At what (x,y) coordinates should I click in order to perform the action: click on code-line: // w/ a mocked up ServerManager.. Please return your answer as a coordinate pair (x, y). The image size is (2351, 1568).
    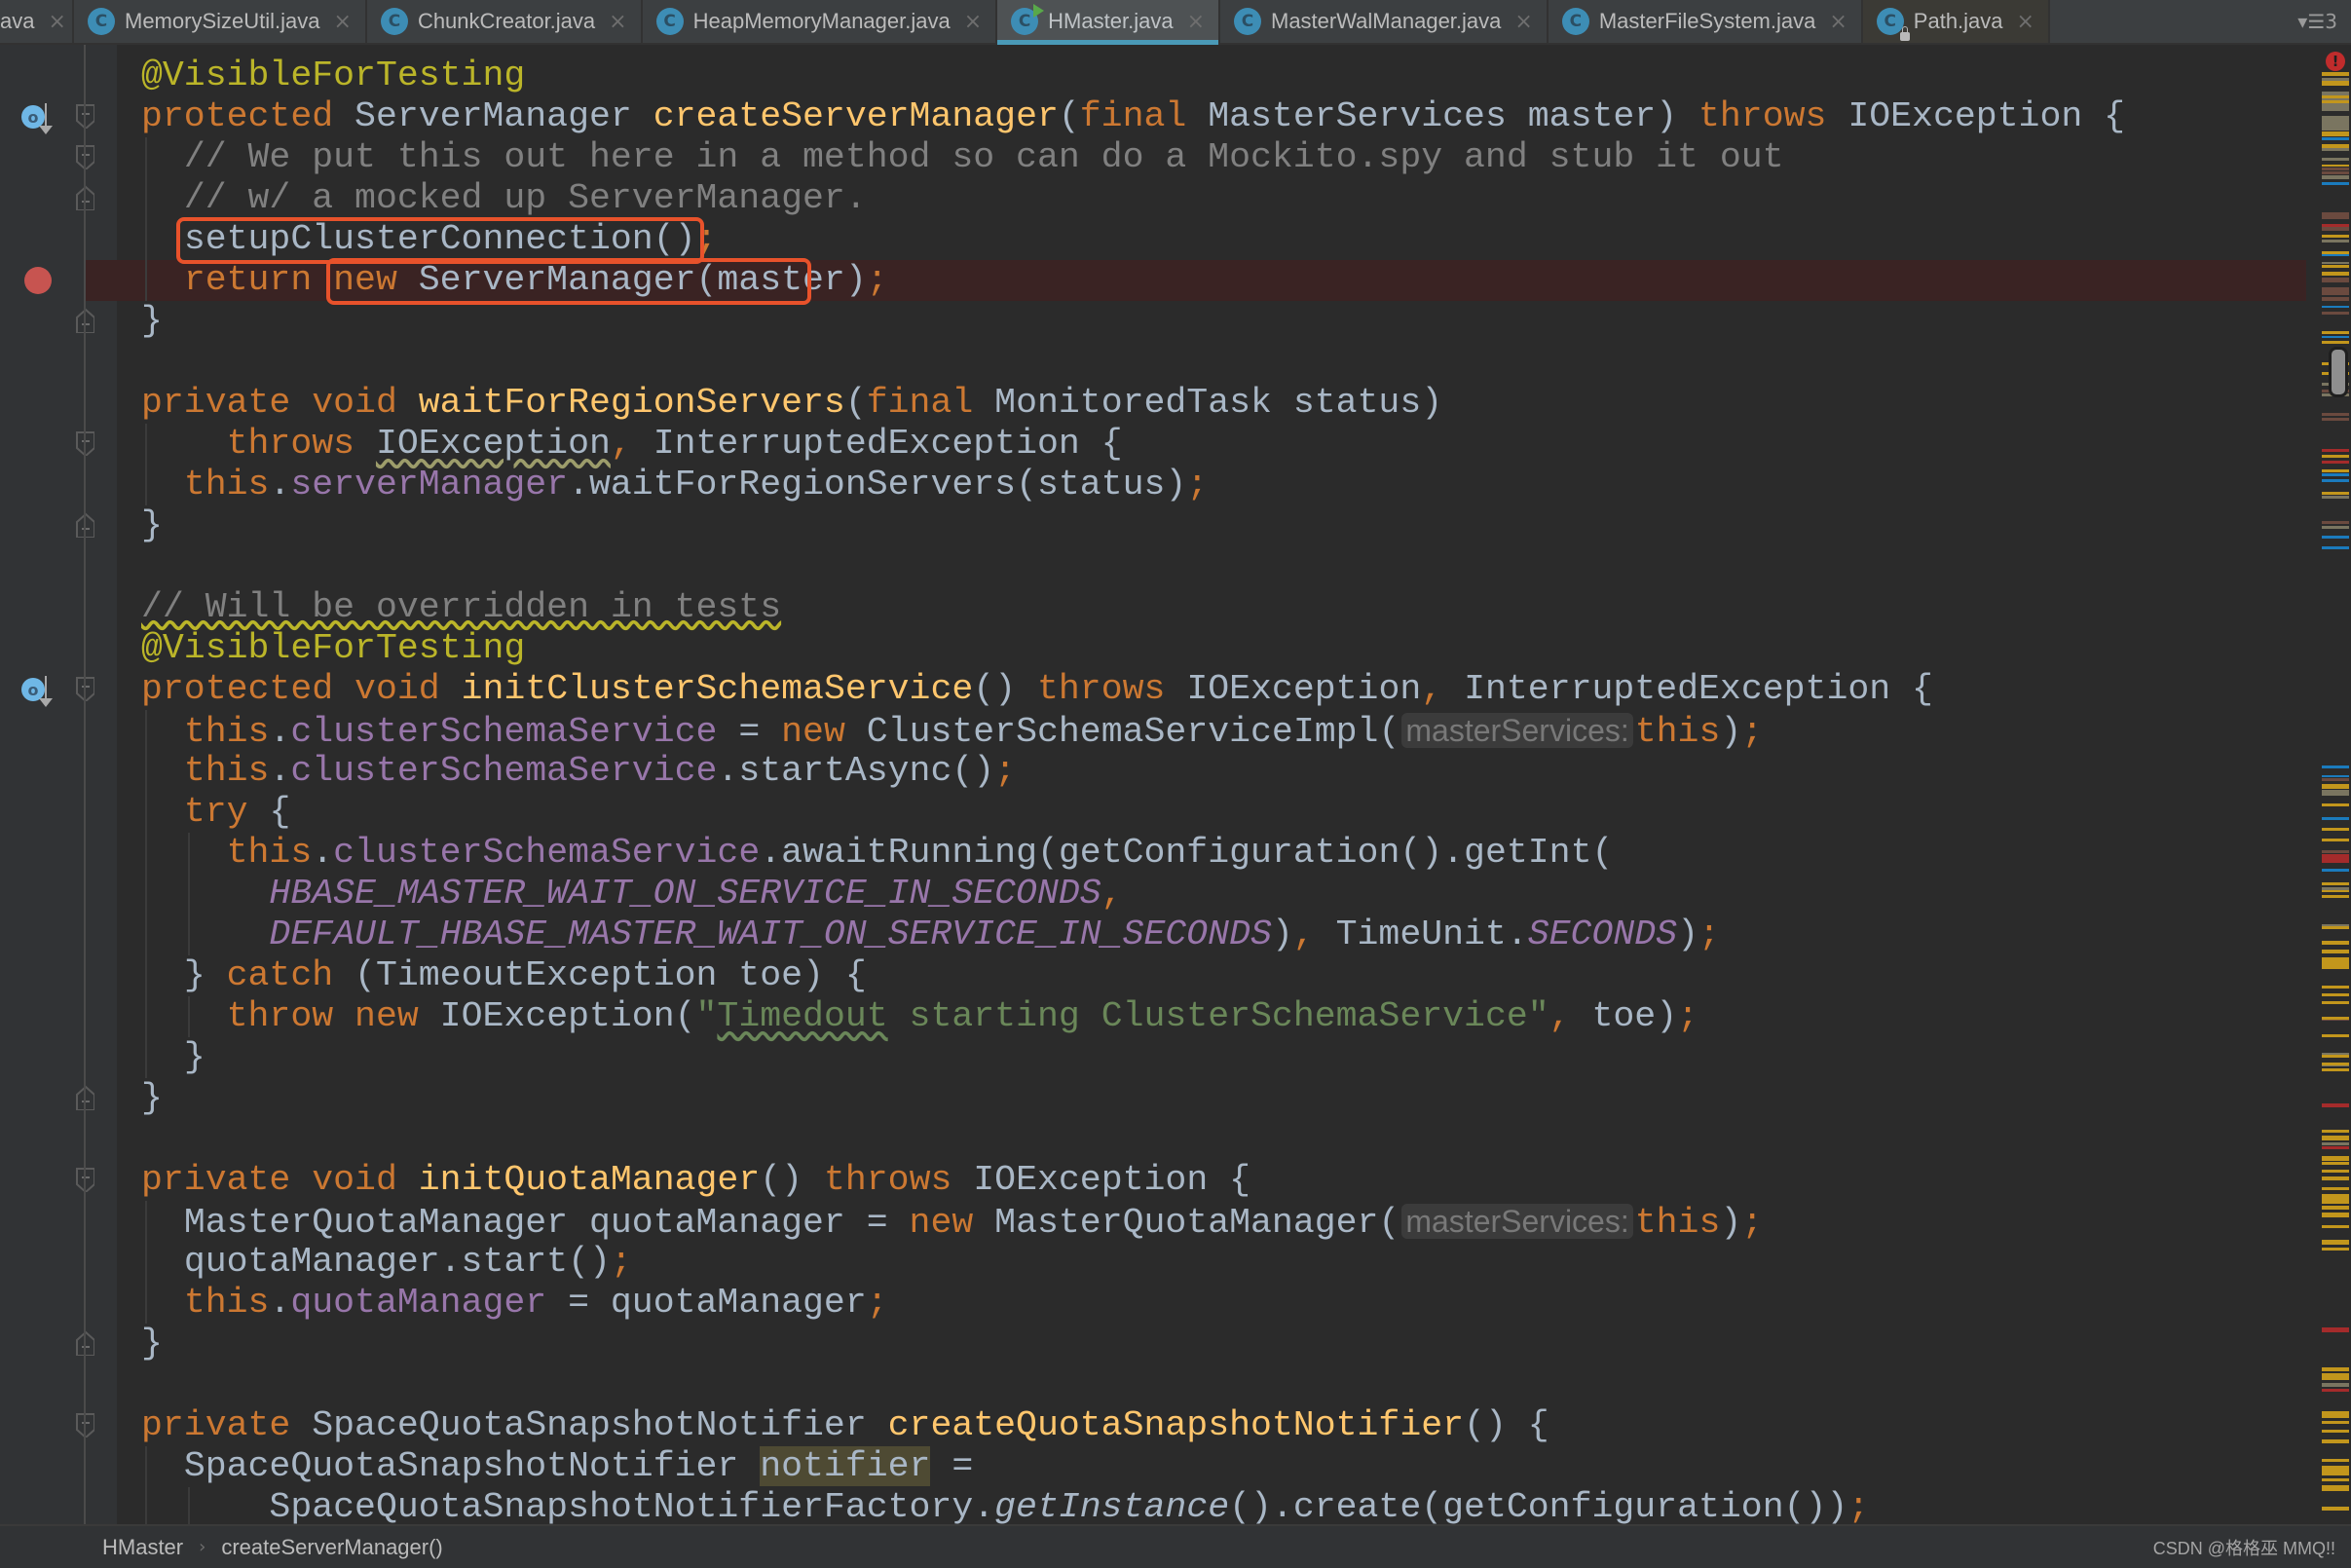
    Looking at the image, I should click on (1211, 198).